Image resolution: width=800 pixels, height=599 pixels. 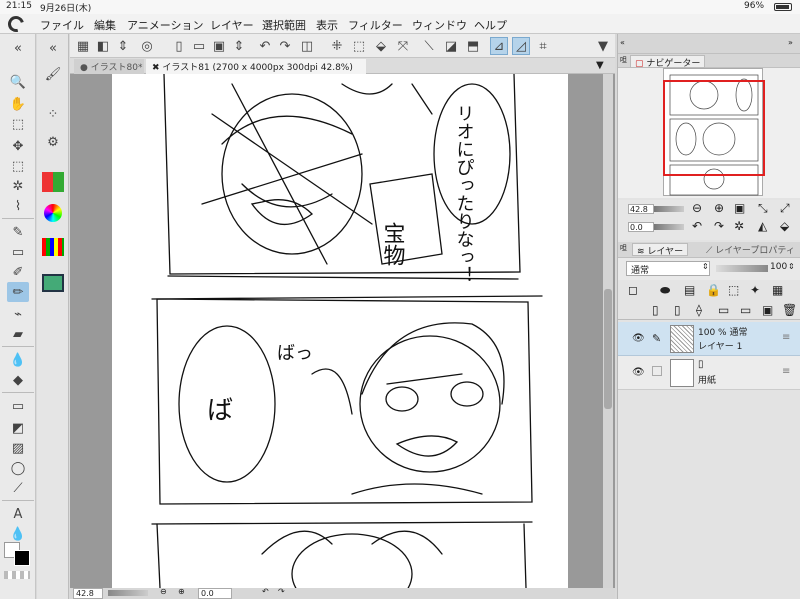 I want to click on color-palette-icon, so click(x=53, y=247).